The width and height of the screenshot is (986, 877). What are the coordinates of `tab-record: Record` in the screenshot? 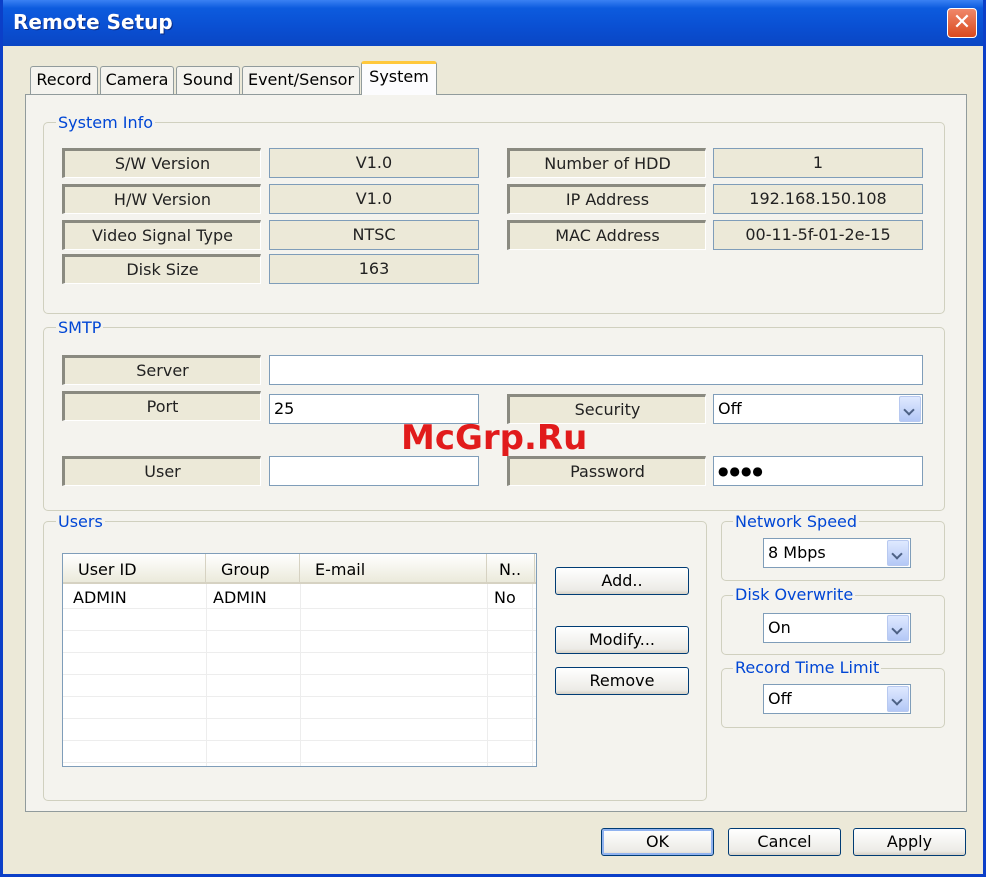 It's located at (64, 80).